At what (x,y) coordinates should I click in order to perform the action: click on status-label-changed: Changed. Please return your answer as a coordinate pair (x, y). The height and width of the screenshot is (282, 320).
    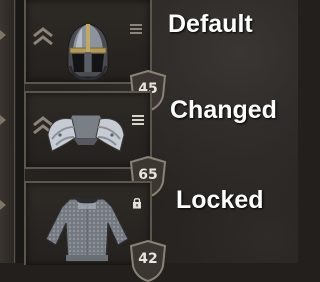
    Looking at the image, I should click on (223, 110).